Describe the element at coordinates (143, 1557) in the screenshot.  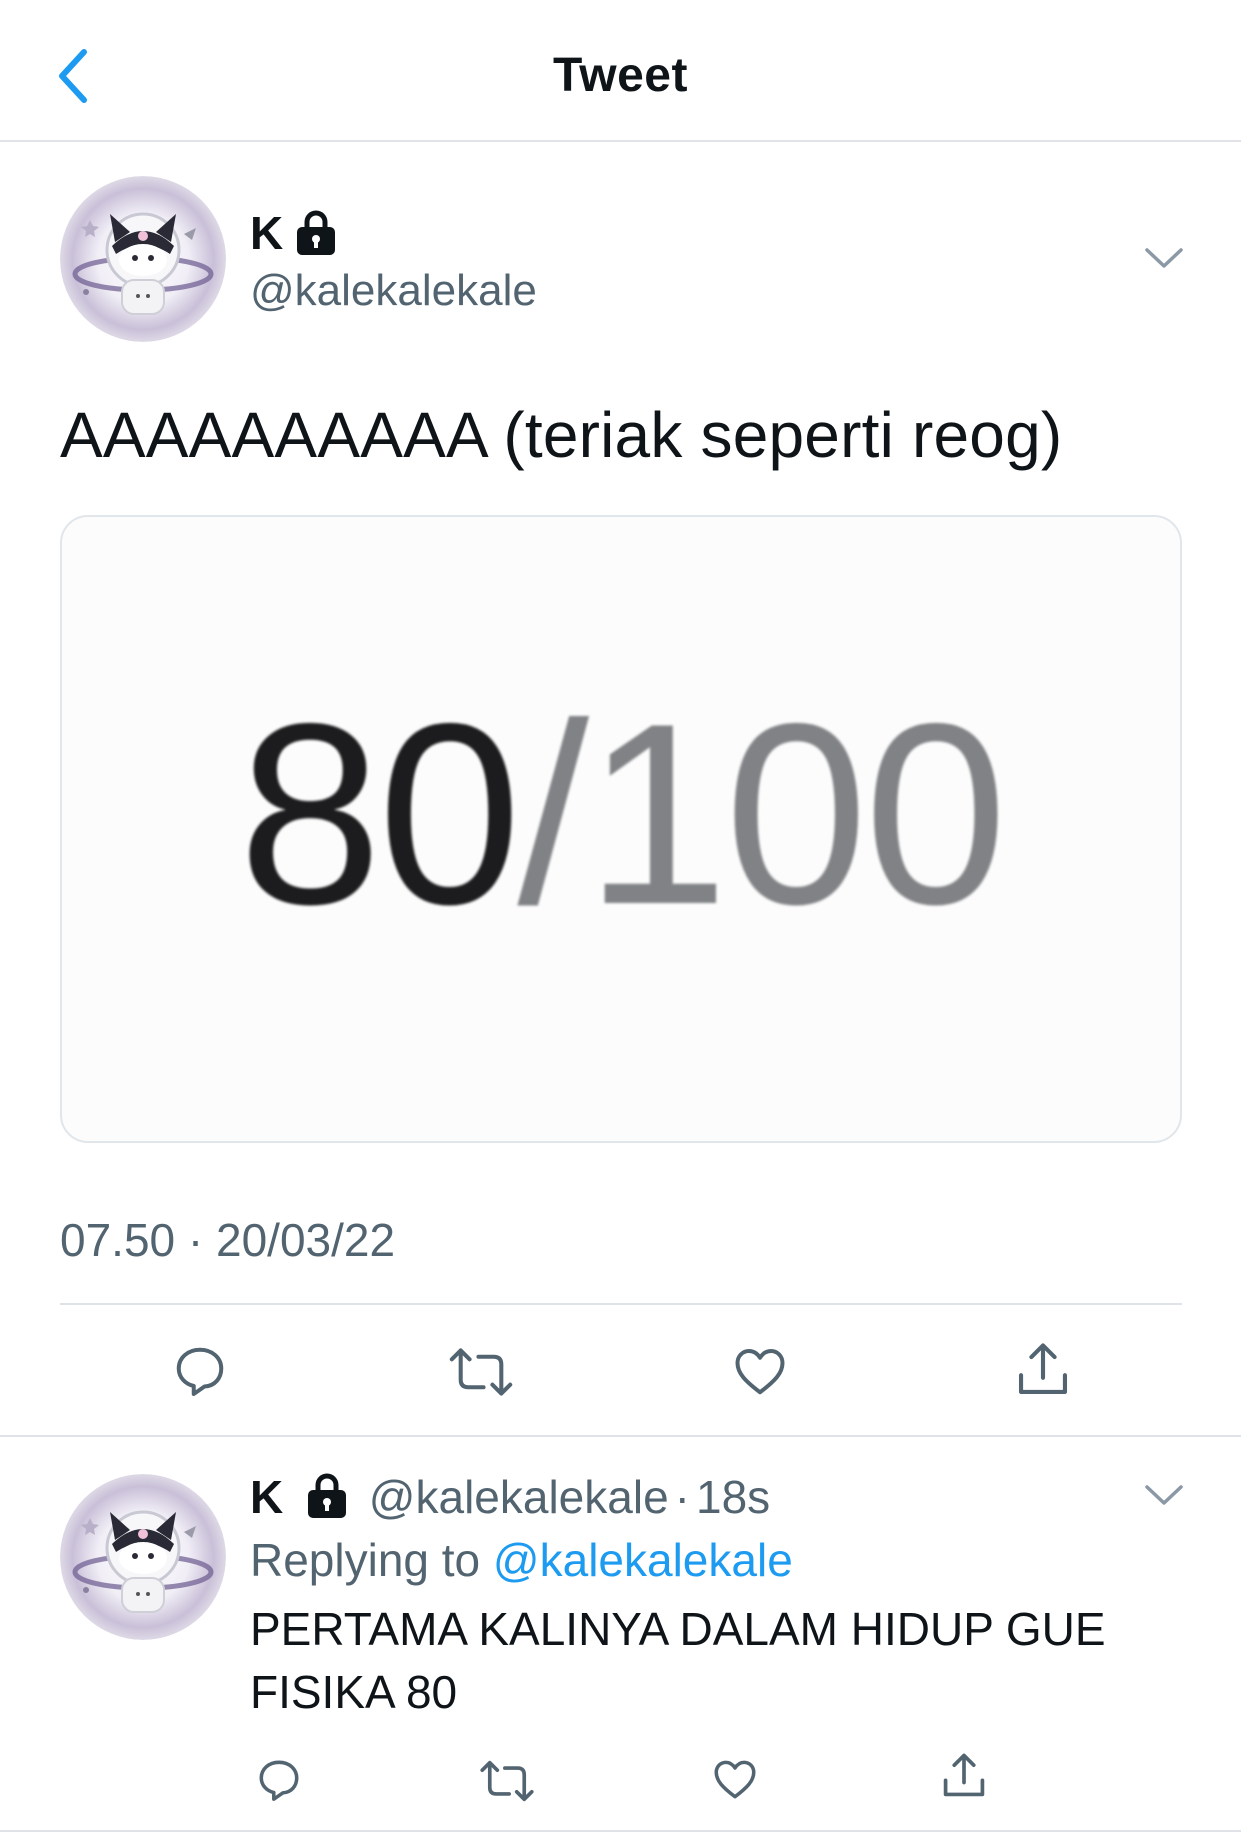
I see `reply-avatar` at that location.